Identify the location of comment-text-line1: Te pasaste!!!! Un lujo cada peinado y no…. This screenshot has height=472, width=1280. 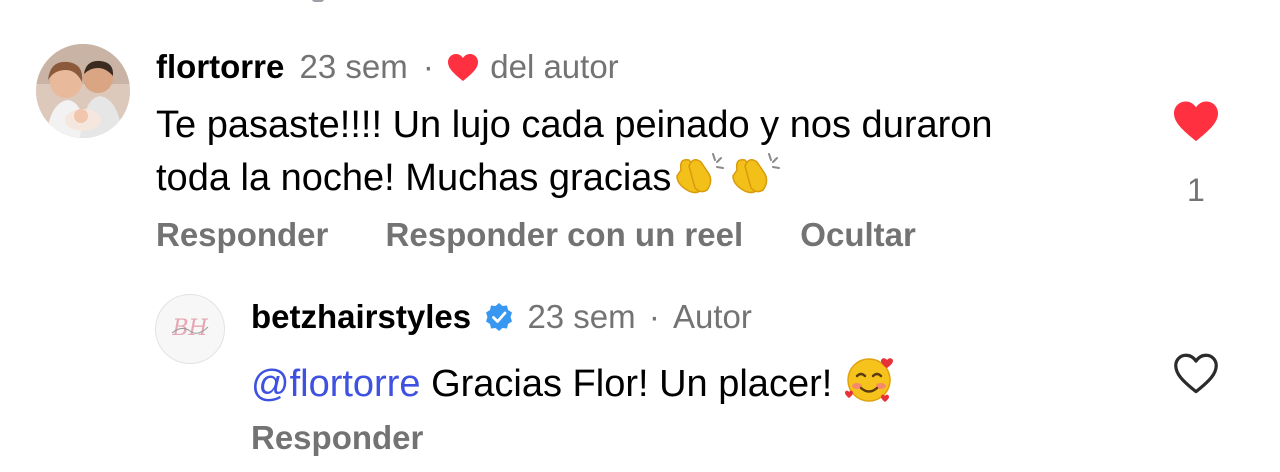
(574, 125).